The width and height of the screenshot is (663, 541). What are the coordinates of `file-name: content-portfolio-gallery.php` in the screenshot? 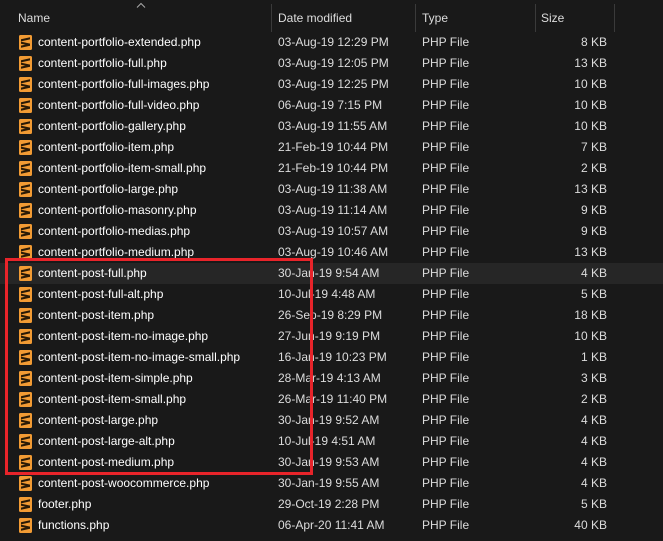 It's located at (112, 126).